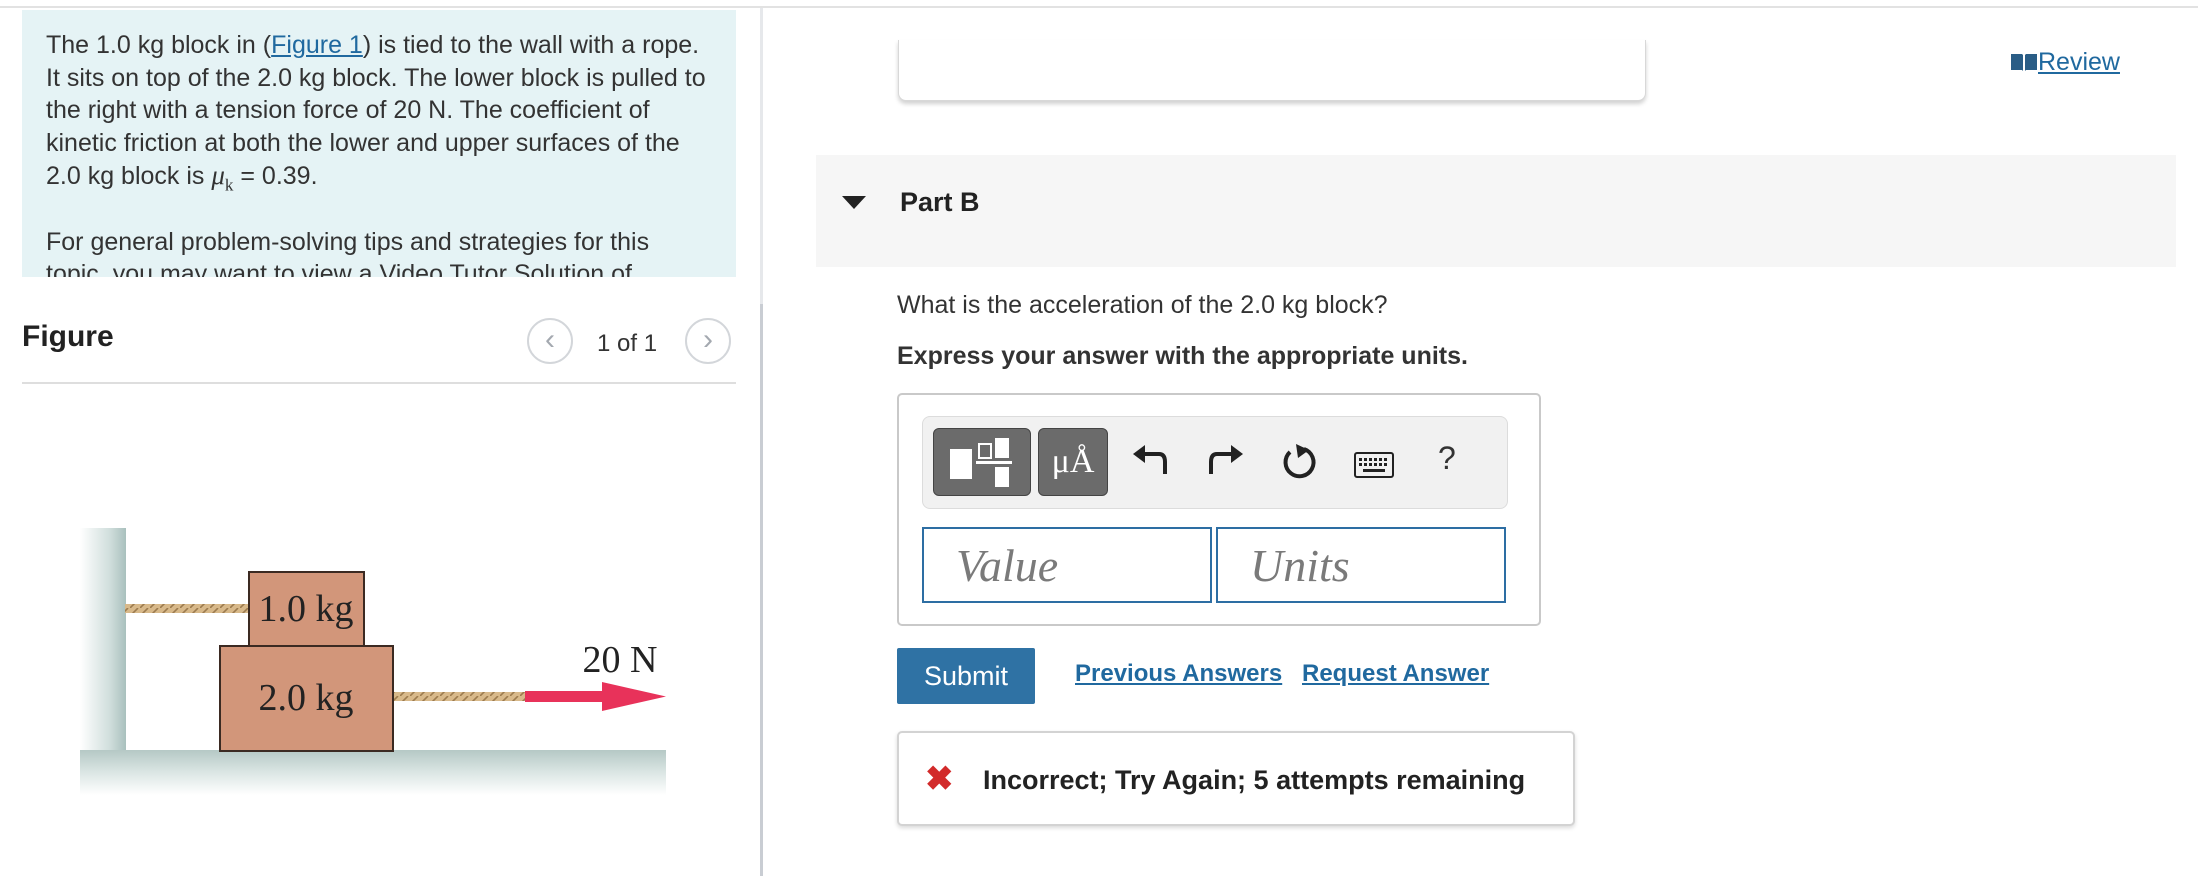  Describe the element at coordinates (317, 45) in the screenshot. I see `figure-link: Figure 1` at that location.